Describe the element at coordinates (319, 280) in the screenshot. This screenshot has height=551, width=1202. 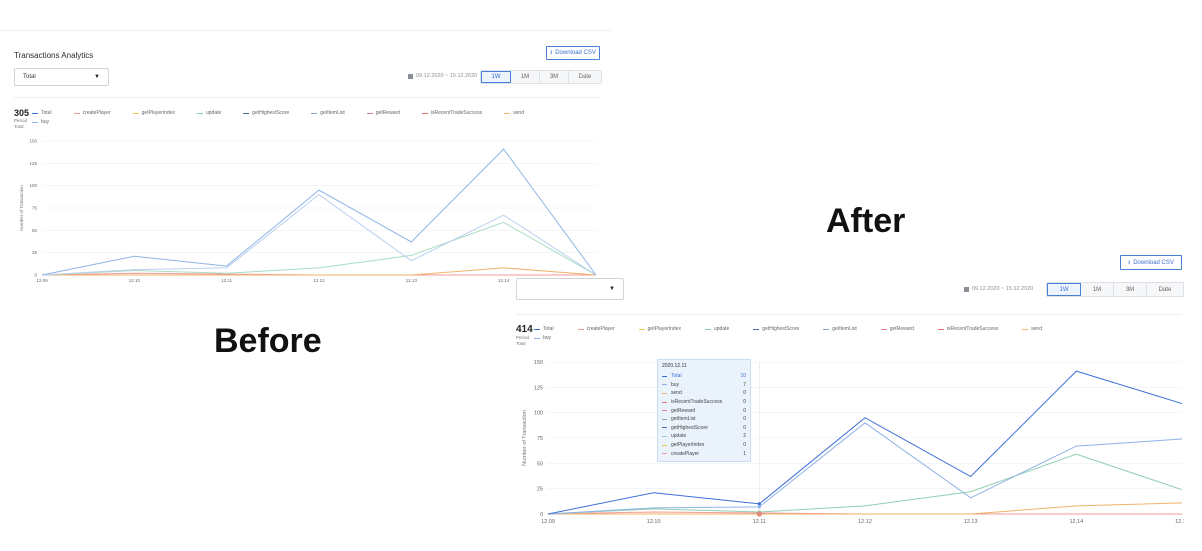
I see `x-tick-label: 12.12` at that location.